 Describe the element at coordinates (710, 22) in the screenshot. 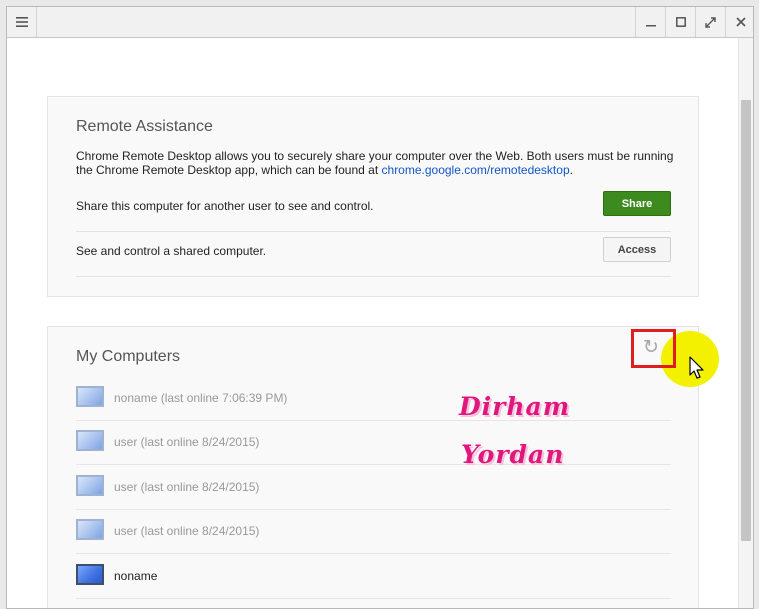

I see `fullscreen-icon` at that location.